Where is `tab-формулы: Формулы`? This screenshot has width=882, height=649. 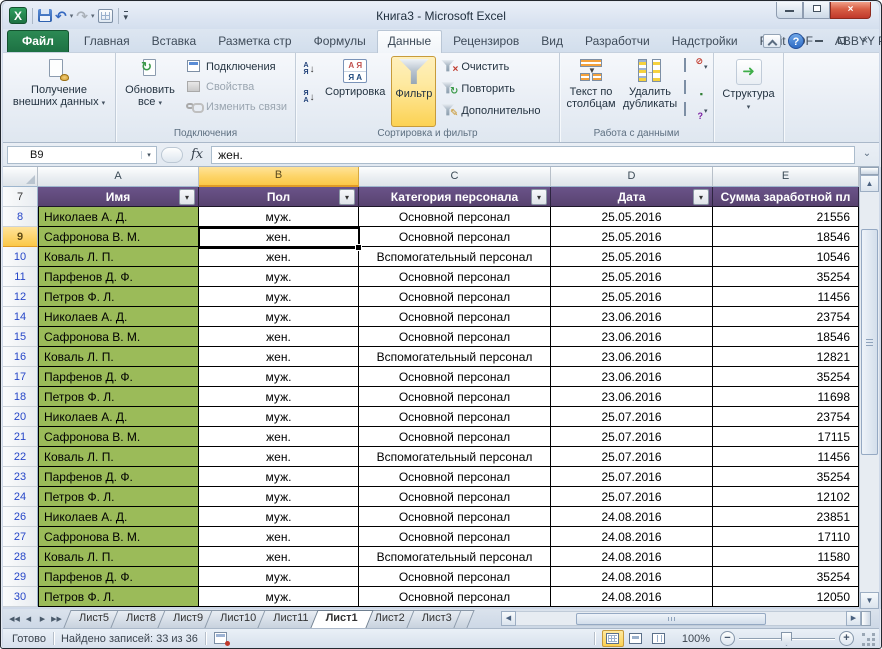
tab-формулы: Формулы is located at coordinates (340, 41).